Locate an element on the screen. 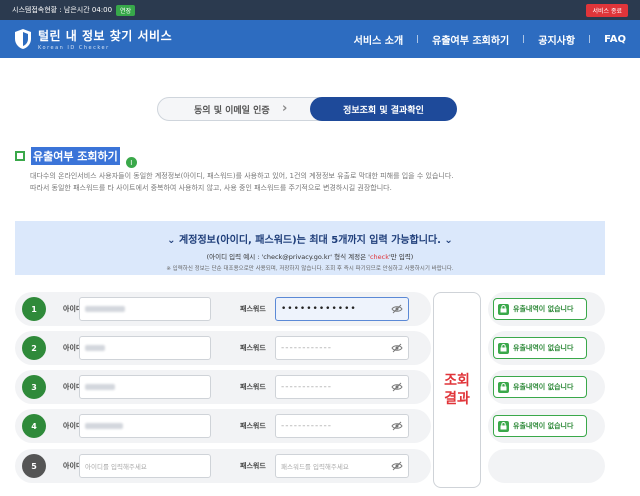 The height and width of the screenshot is (496, 640). logo-subtitle: Korean ID Checker is located at coordinates (74, 48).